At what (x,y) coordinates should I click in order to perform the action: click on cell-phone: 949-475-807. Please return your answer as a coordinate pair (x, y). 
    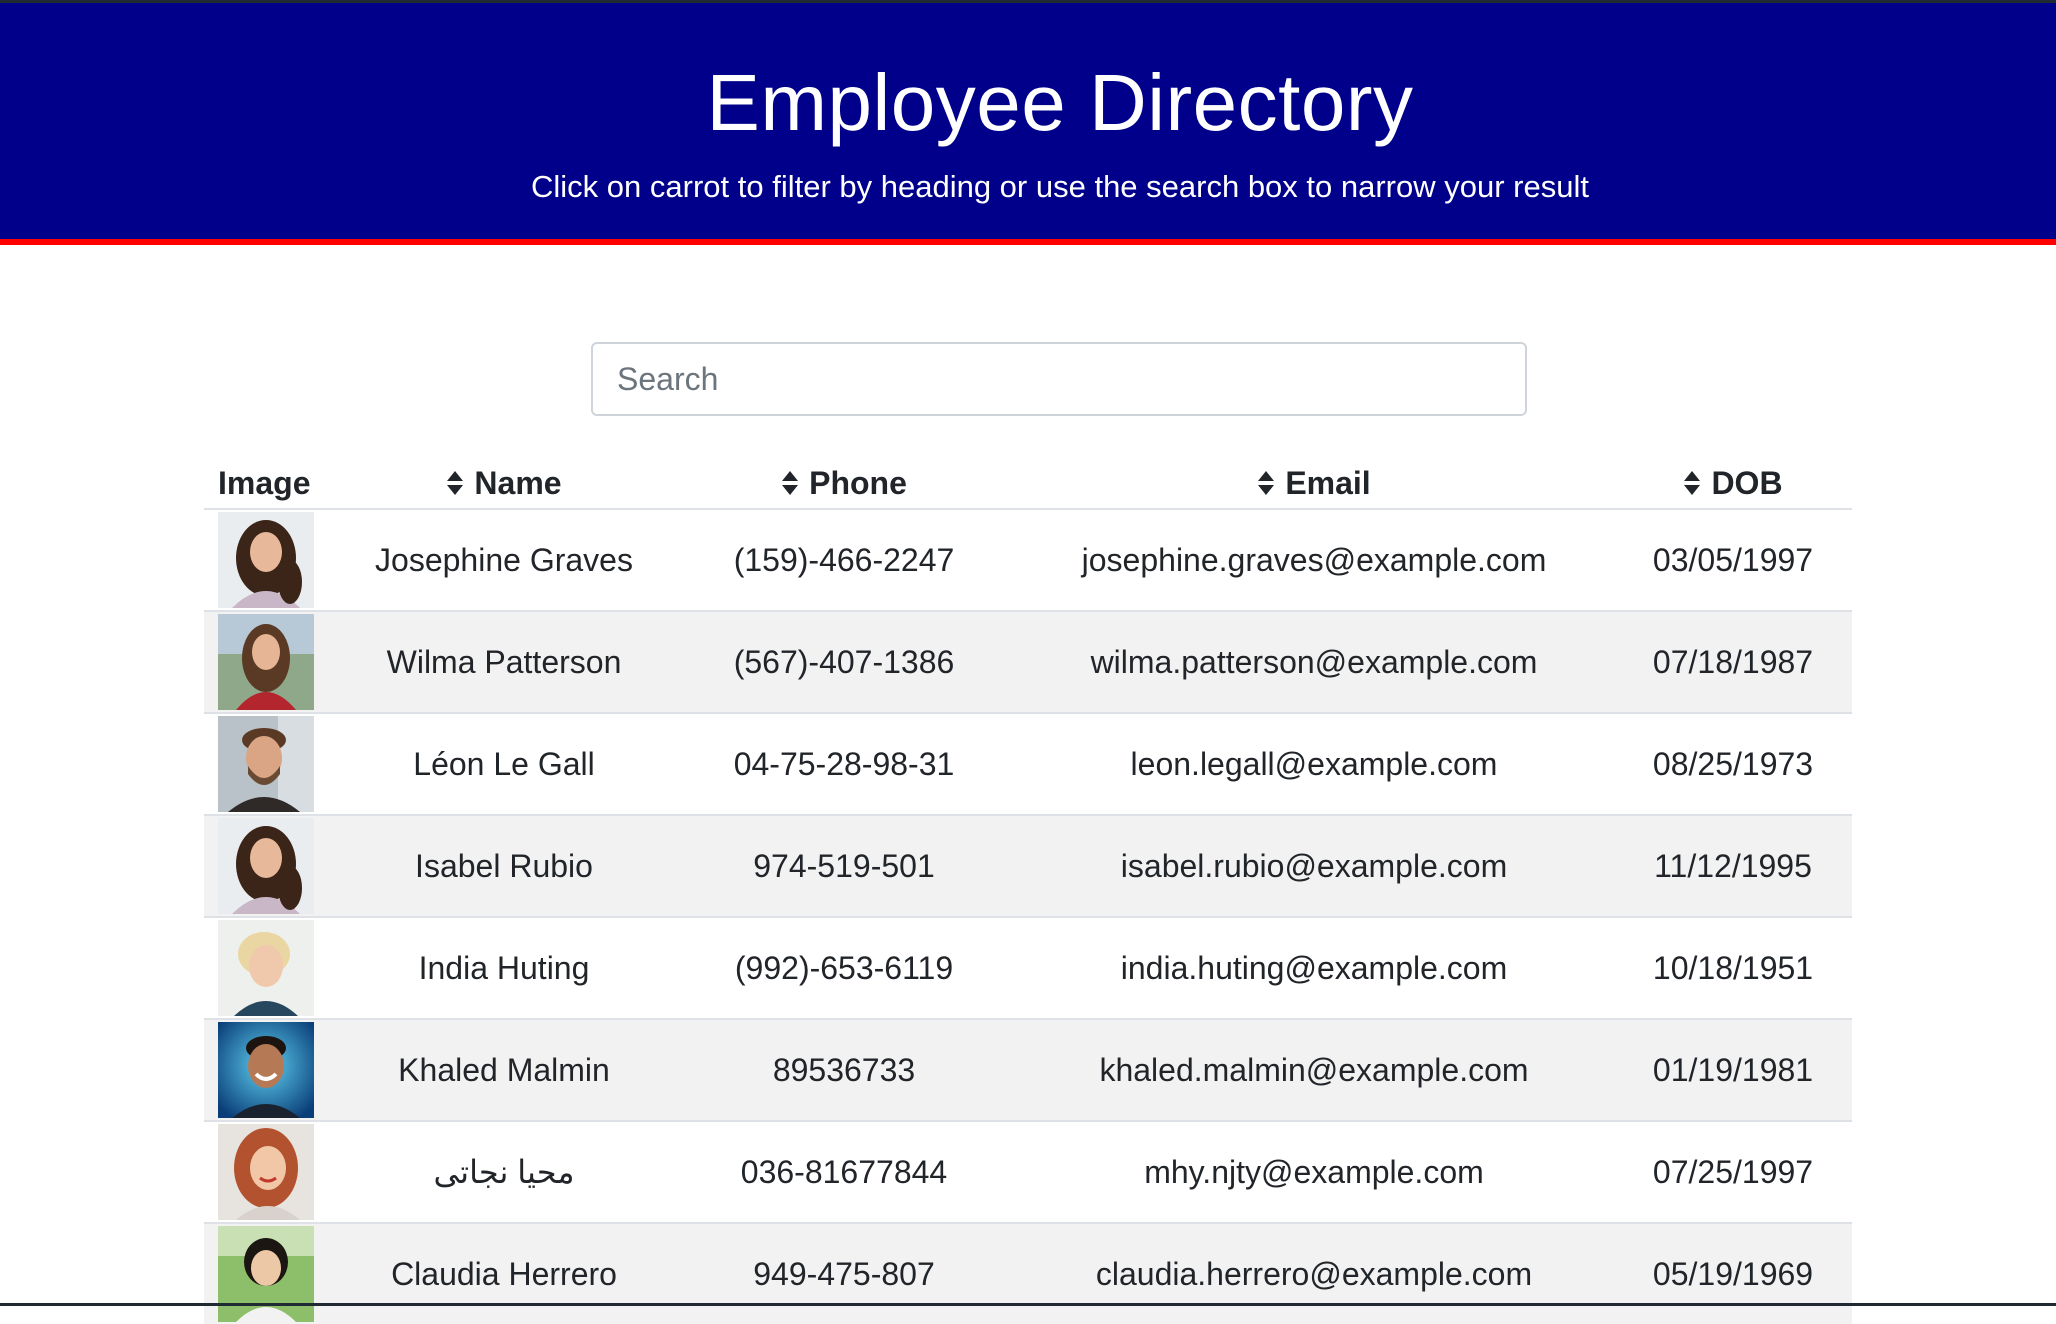
    Looking at the image, I should click on (844, 1273).